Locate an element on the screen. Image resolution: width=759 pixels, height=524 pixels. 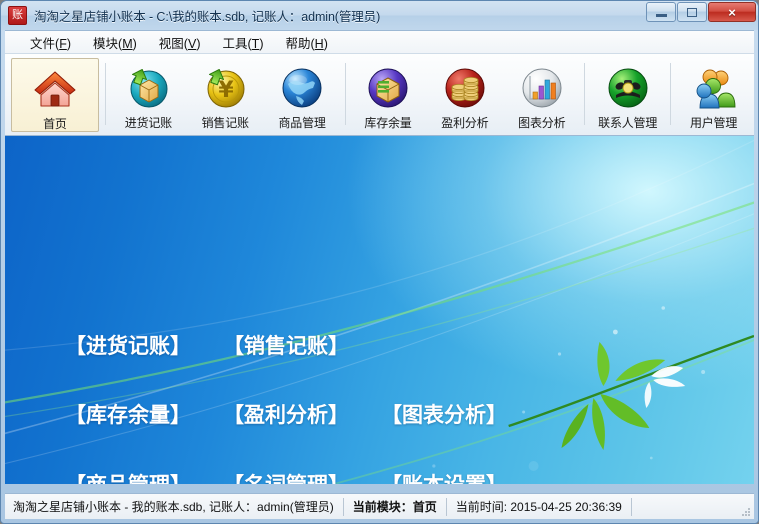
status-current-module: 当前模块：首页 is located at coordinates (395, 506).